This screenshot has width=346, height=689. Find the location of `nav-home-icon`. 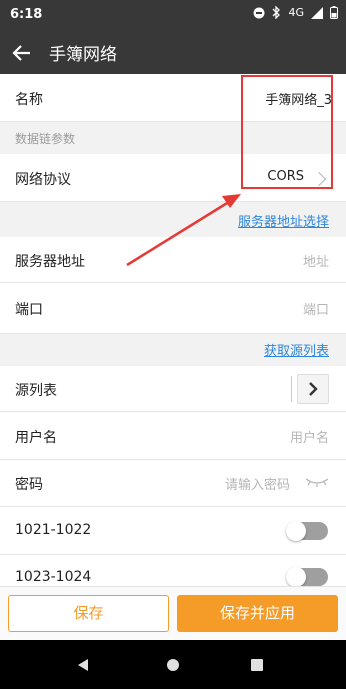

nav-home-icon is located at coordinates (173, 665).